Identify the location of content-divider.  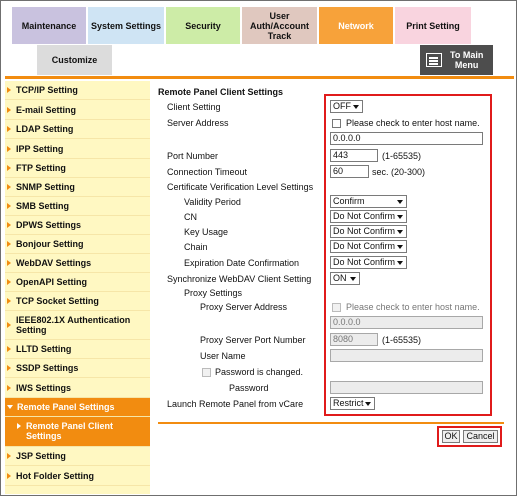
(331, 423).